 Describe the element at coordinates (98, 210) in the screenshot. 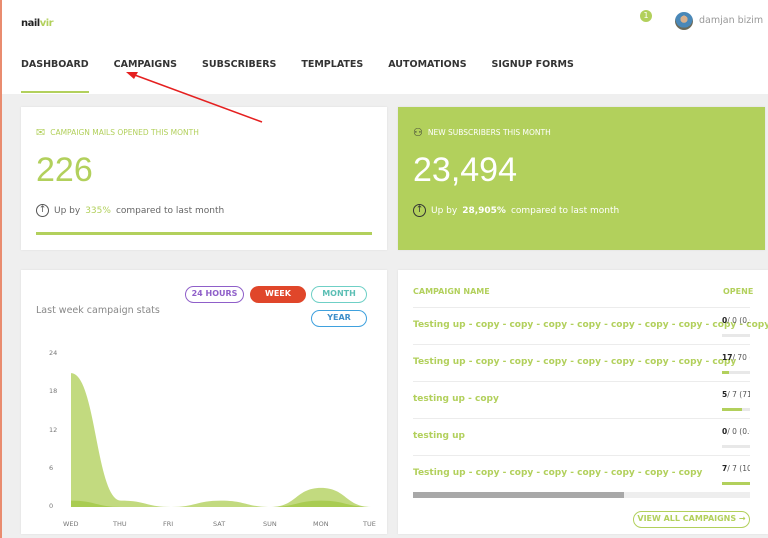

I see `cmp-percent: 335%` at that location.